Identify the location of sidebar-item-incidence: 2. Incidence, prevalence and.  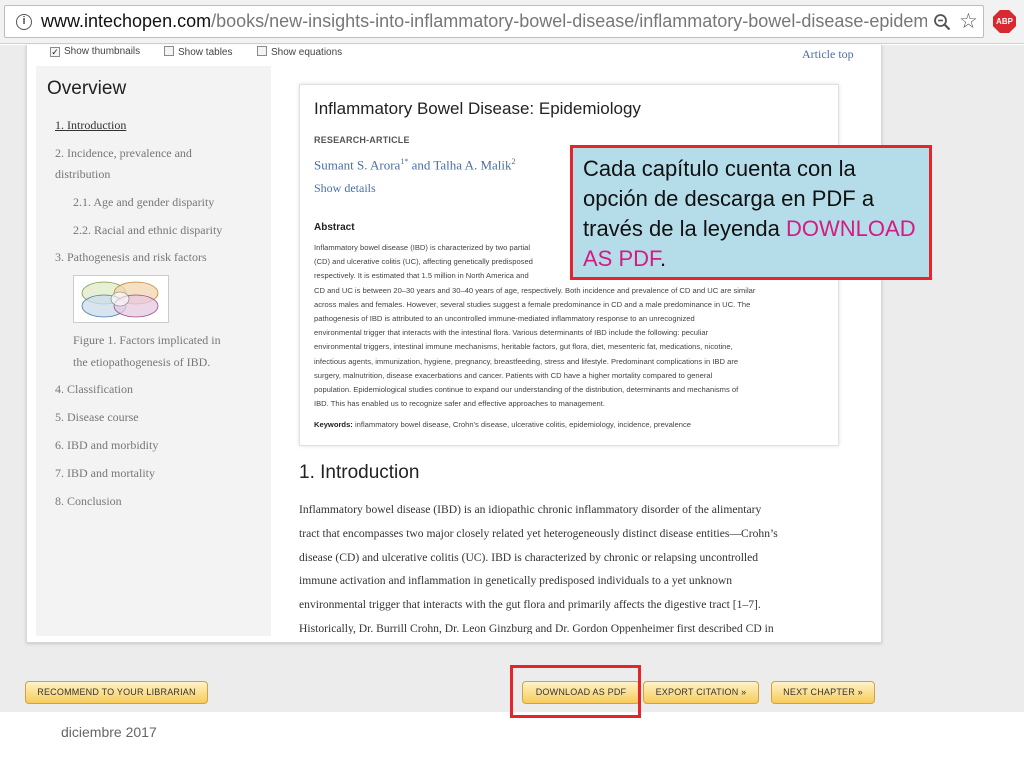
(123, 153).